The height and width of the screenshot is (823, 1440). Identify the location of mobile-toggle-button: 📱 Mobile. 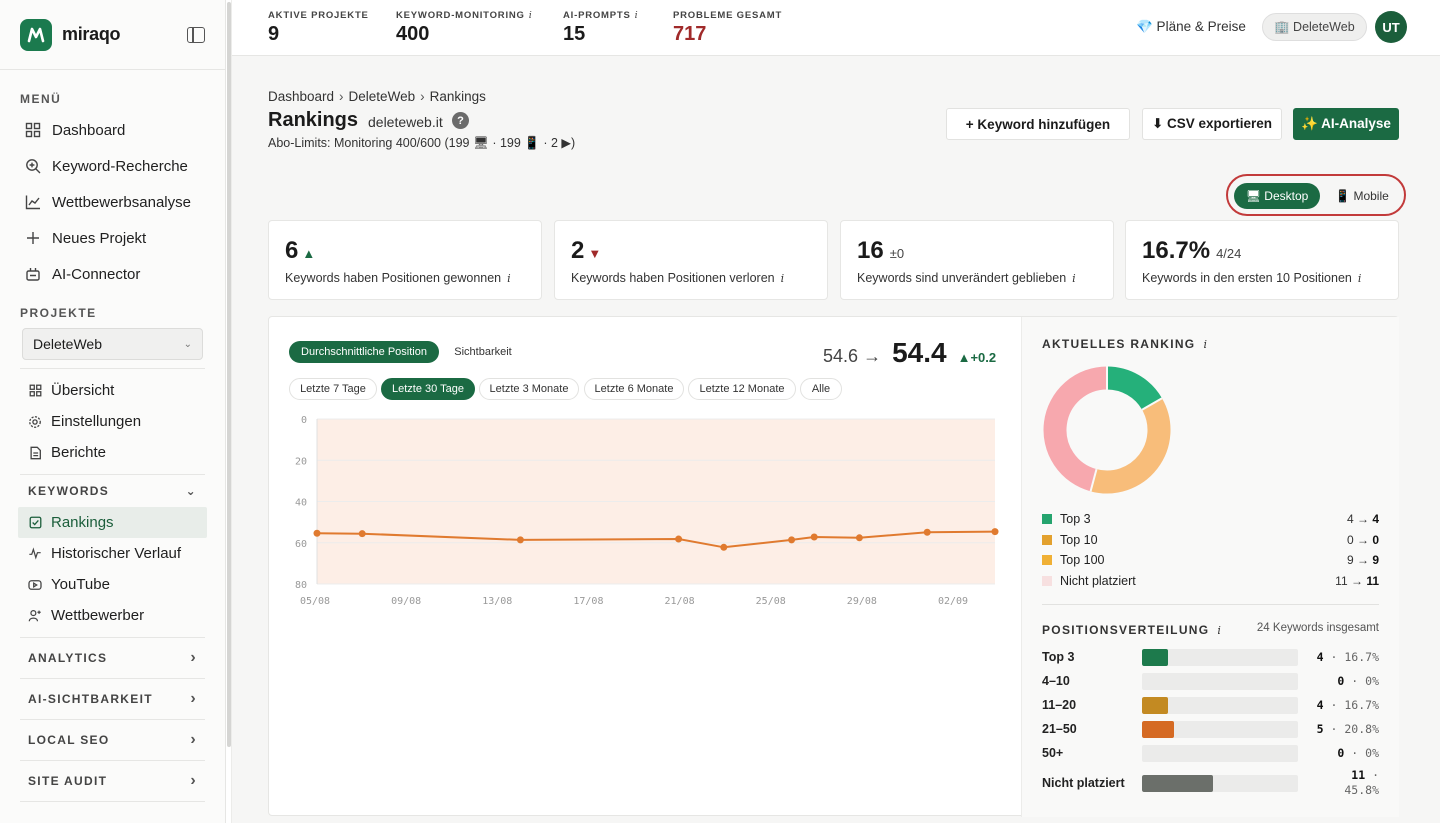
(1362, 196).